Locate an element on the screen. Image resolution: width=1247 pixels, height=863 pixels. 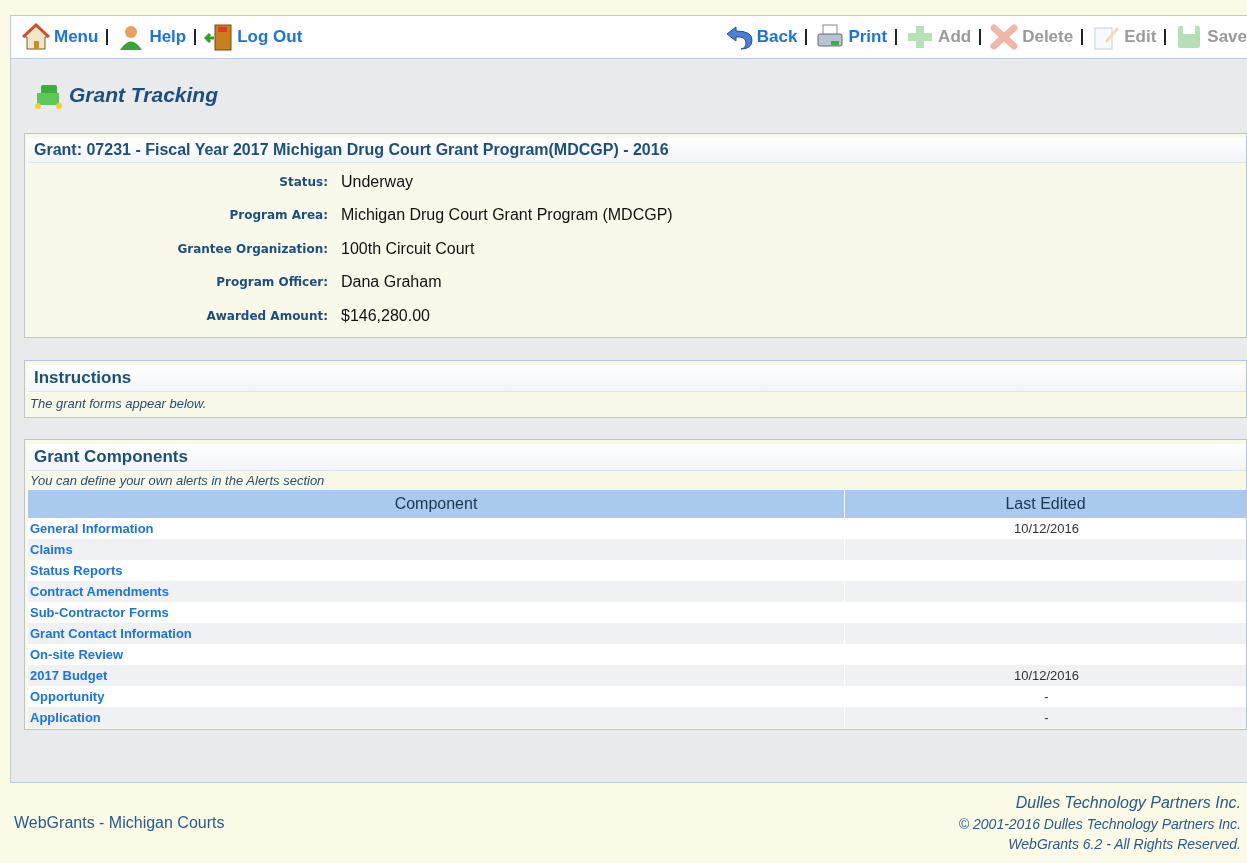
field-value: Michigan Drug Court Grant Program (MDCGP) is located at coordinates (507, 215).